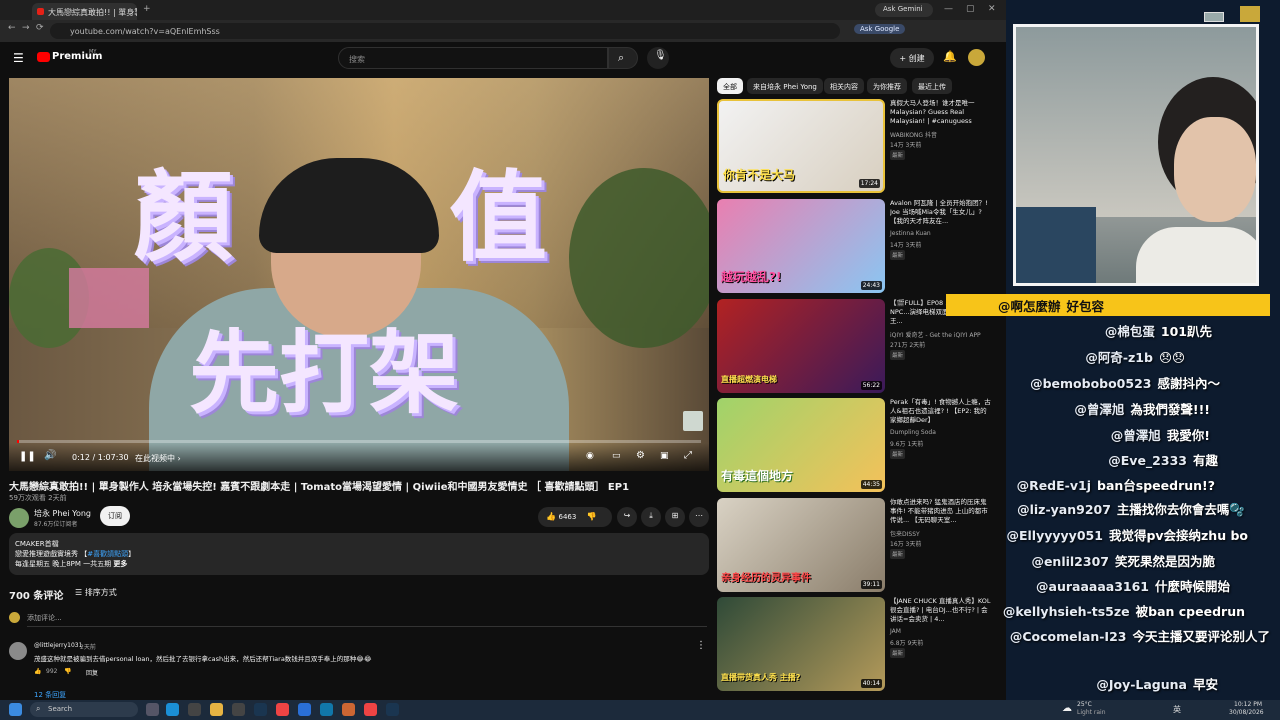  What do you see at coordinates (935, 334) in the screenshot?
I see `recommendation-channel: iQIYI 爱奇艺 - Get the iQIYI APP` at bounding box center [935, 334].